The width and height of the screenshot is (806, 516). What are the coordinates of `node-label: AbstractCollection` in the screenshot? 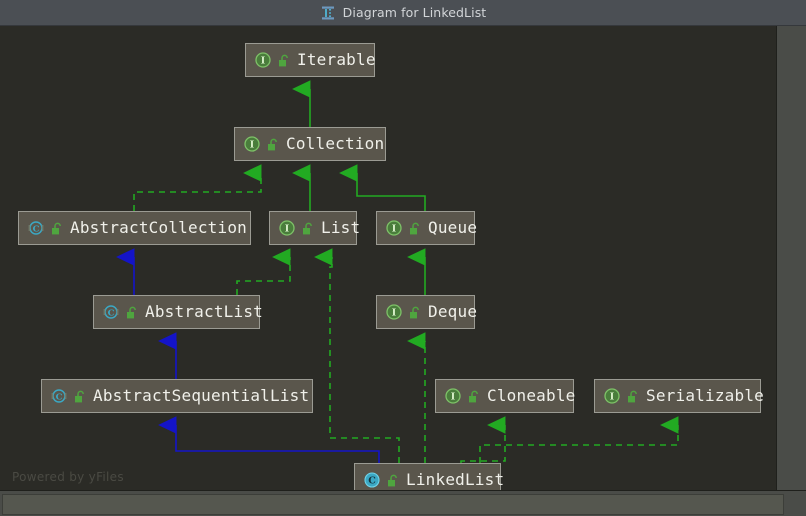 It's located at (158, 227).